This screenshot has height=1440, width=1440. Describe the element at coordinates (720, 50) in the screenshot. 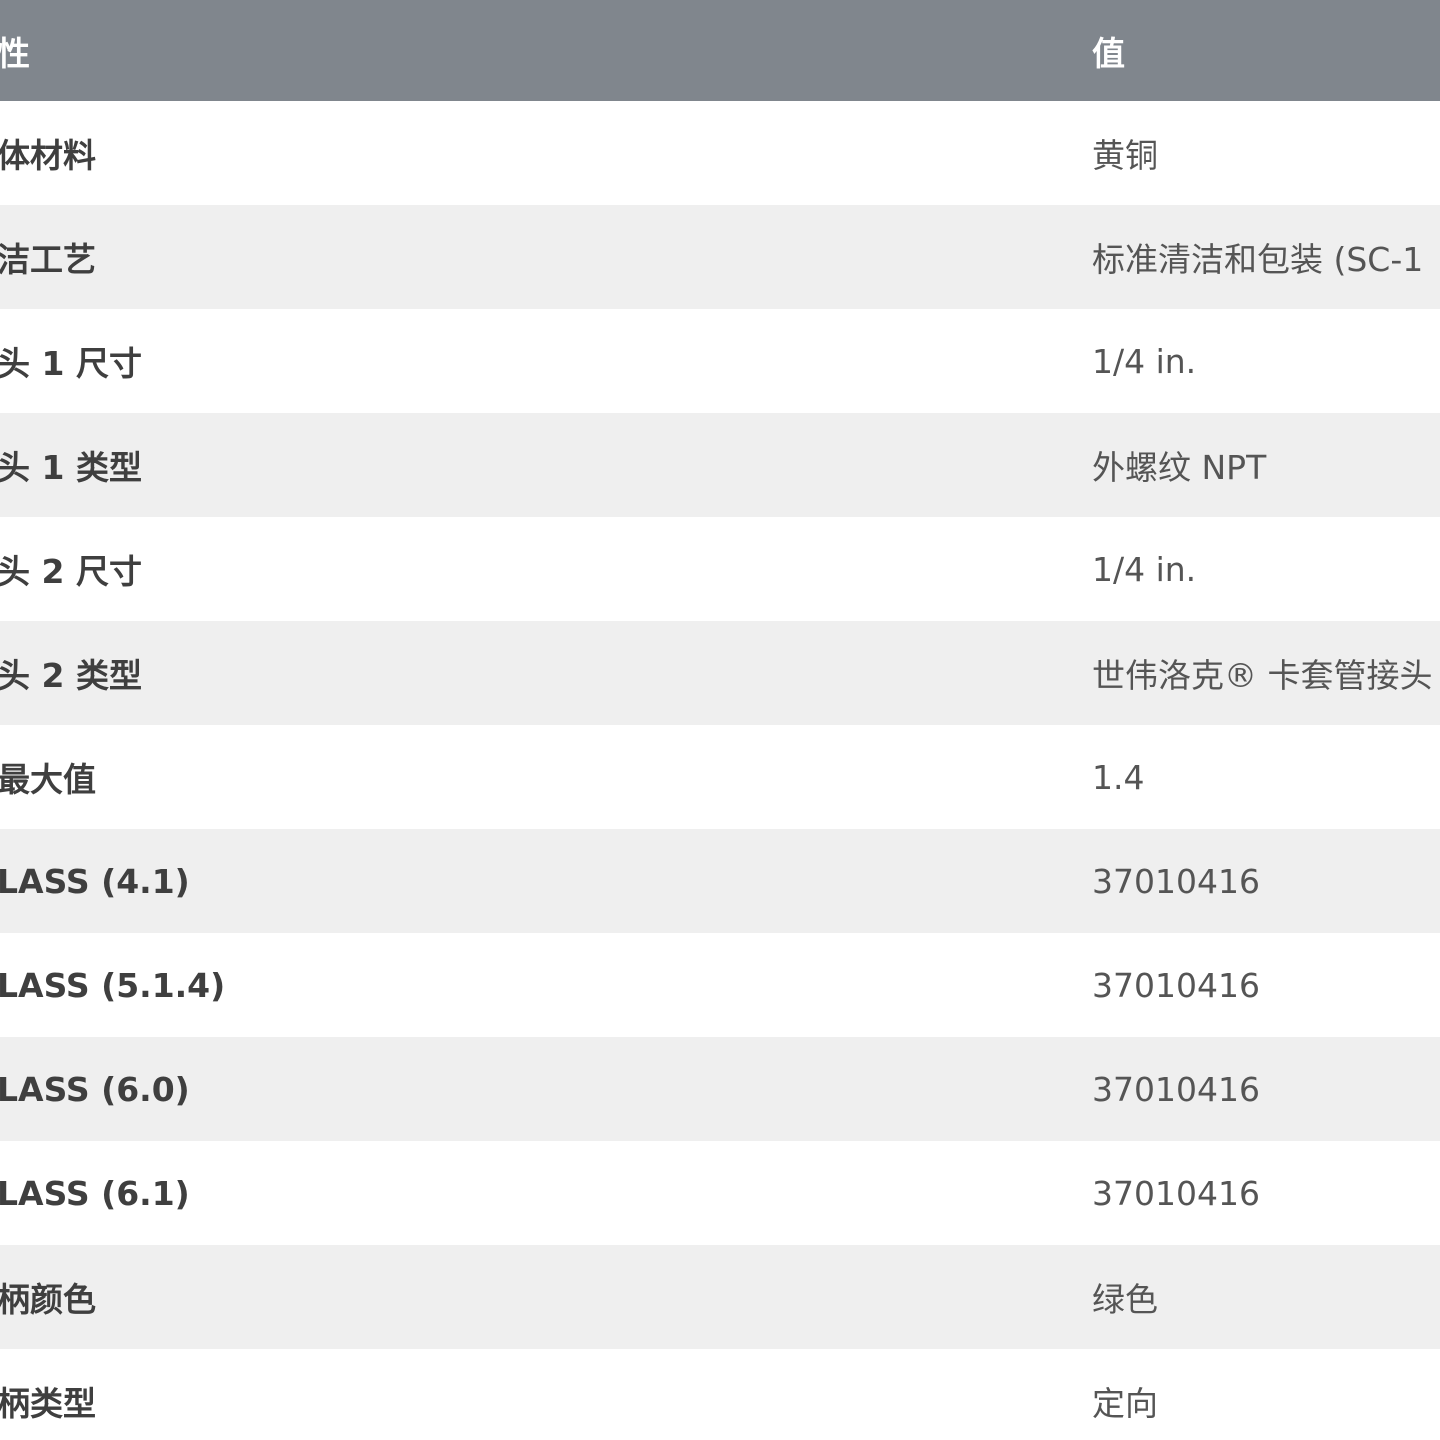

I see `table-header-row: 性 值` at that location.